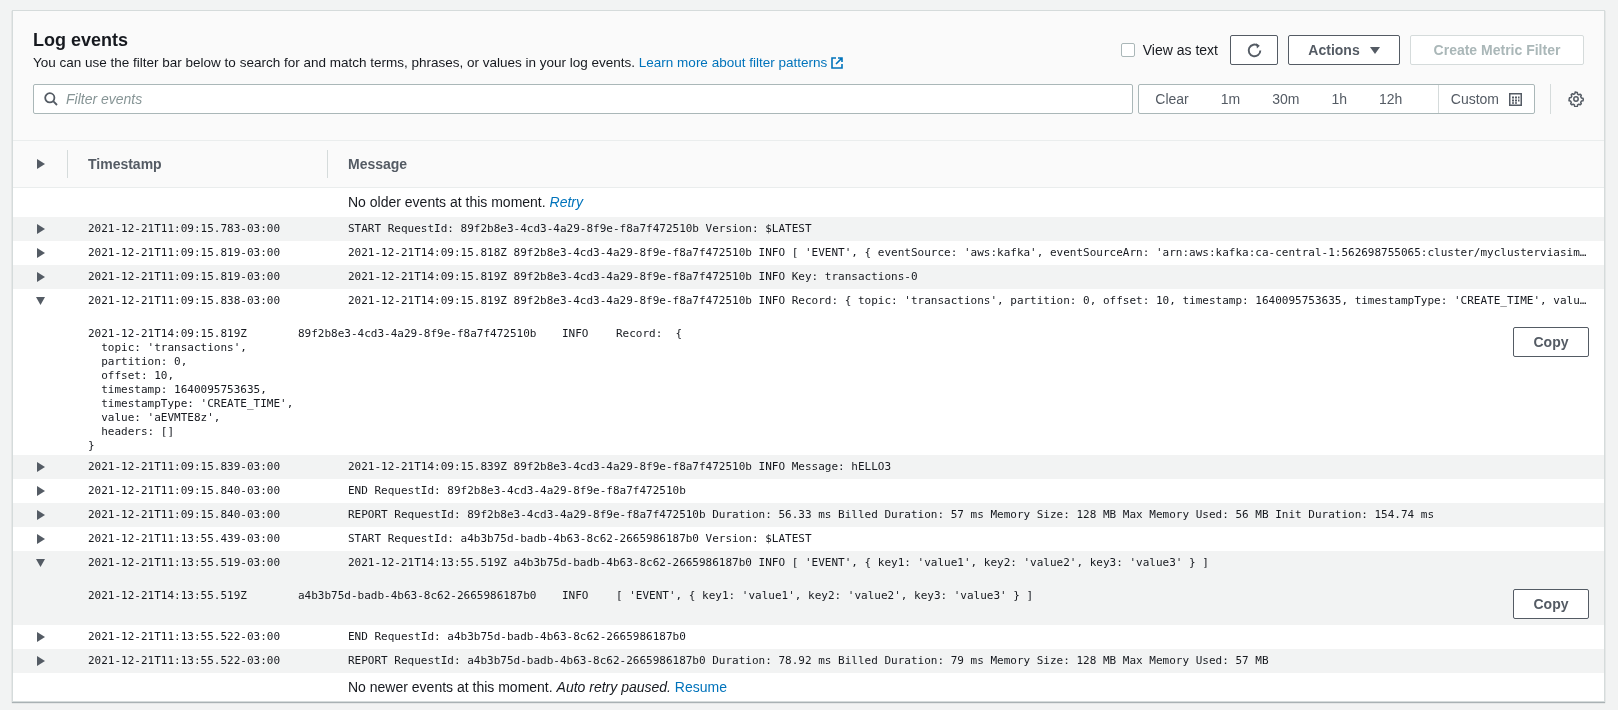  I want to click on view-as-text-label: View as text, so click(1180, 50).